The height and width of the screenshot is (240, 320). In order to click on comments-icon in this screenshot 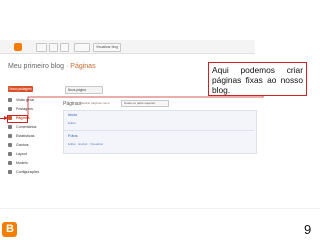, I will do `click(10, 126)`.